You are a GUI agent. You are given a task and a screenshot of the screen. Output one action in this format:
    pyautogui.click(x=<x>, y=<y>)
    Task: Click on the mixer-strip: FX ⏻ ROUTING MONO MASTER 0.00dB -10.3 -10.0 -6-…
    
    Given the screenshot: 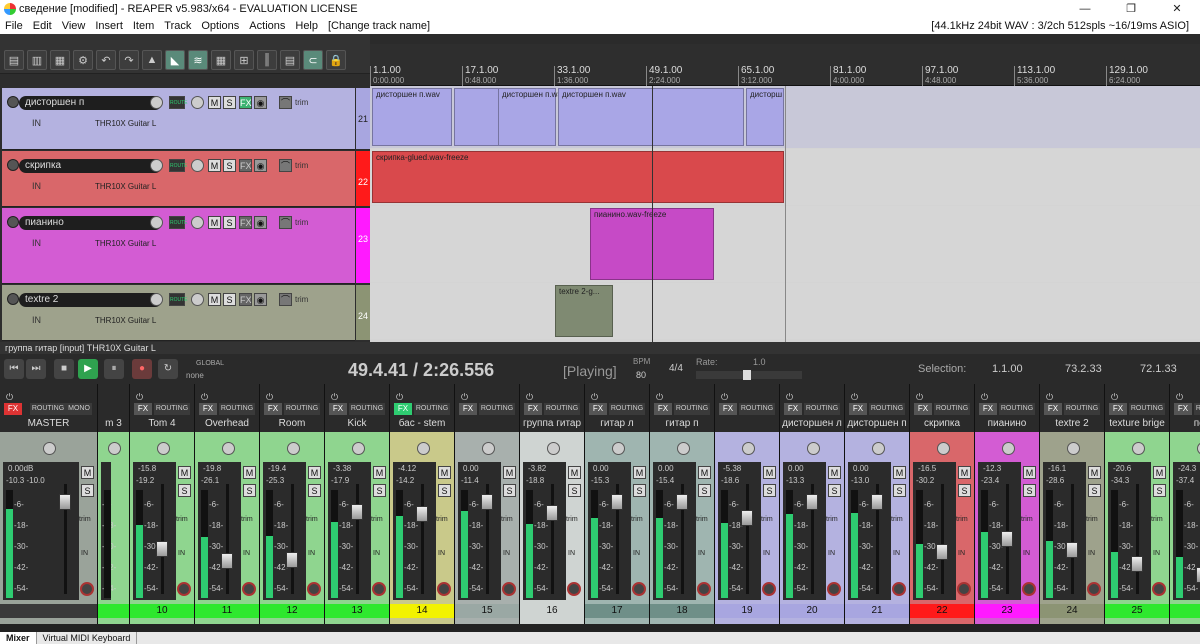 What is the action you would take?
    pyautogui.click(x=49, y=504)
    